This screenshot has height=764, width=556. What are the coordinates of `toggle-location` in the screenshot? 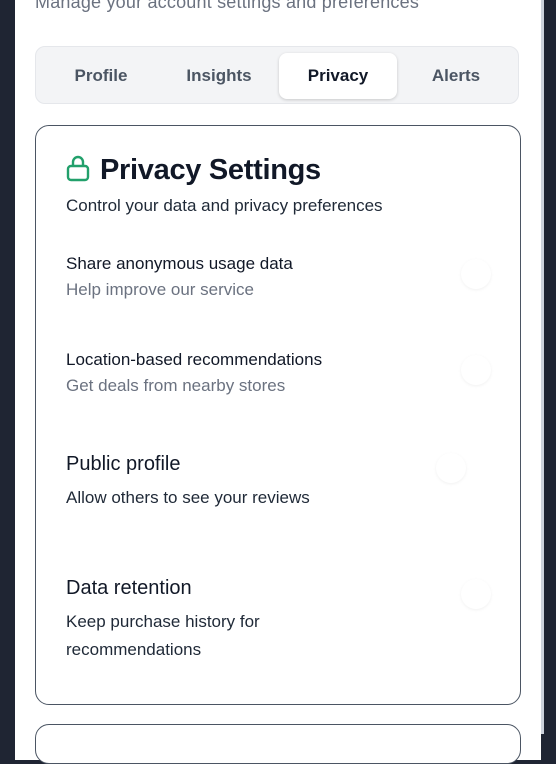 It's located at (476, 370).